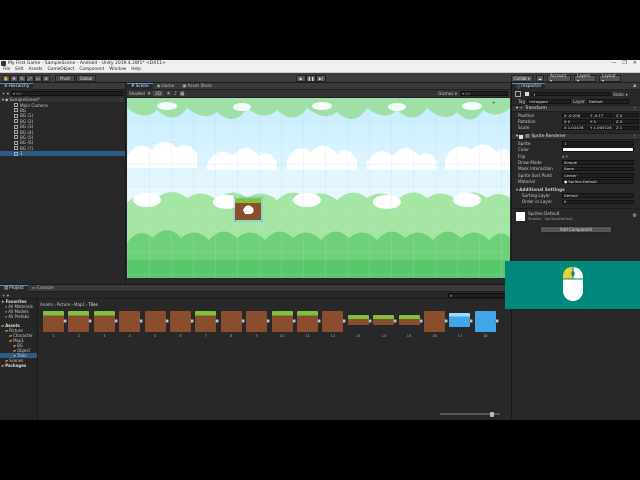 This screenshot has width=640, height=480. I want to click on menu-file: File, so click(6, 69).